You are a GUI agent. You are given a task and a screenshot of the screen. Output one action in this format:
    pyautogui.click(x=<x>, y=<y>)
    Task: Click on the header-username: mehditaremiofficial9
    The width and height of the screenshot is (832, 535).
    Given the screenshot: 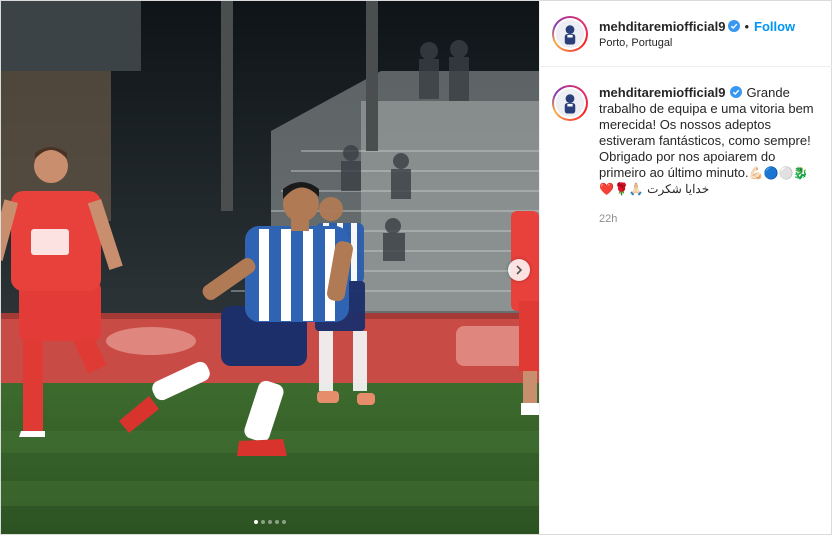 What is the action you would take?
    pyautogui.click(x=662, y=26)
    